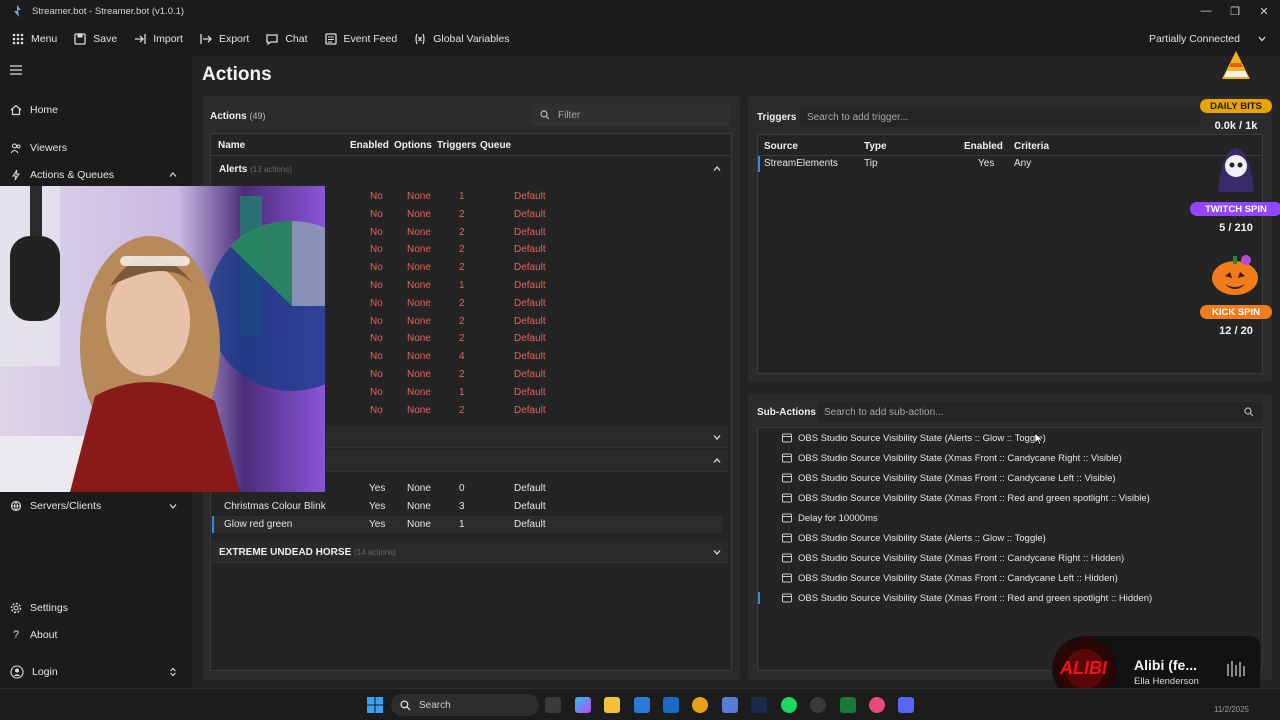  I want to click on event-feed-button: Event Feed, so click(361, 39).